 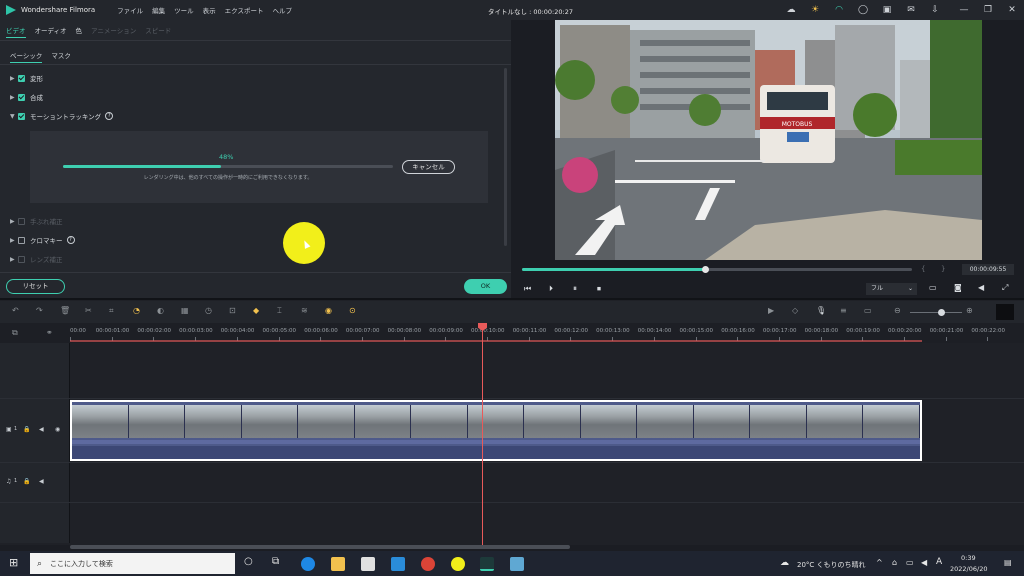 I want to click on cut-icon: ✂, so click(x=88, y=310).